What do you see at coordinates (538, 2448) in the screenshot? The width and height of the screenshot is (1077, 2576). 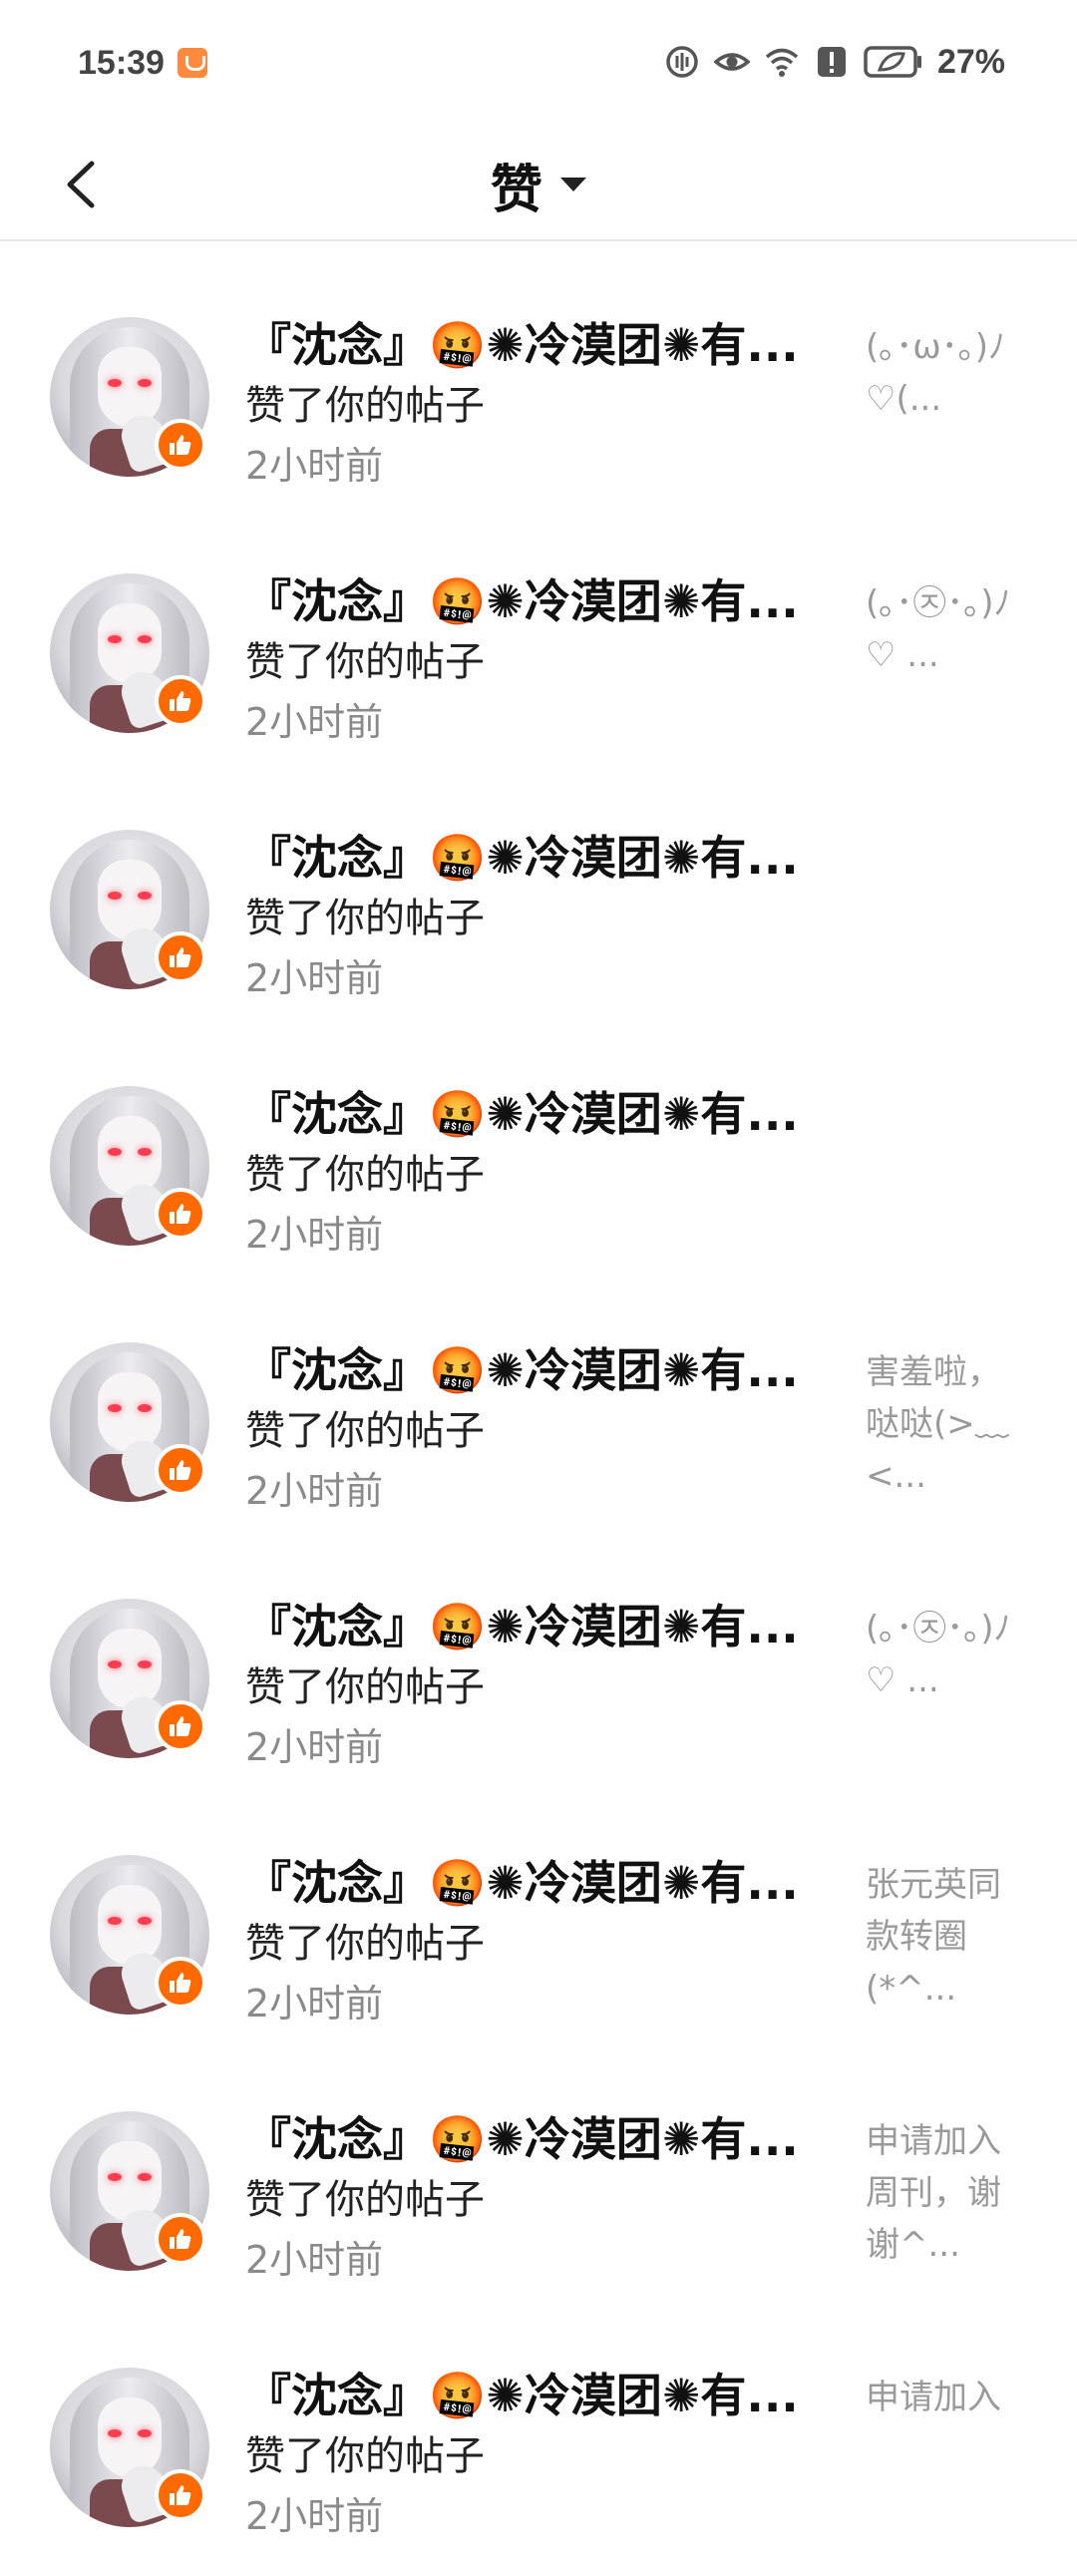 I see `list-item: 『沈念』🤬✺冷漠团✺有... 赞了你的帖子 2小时前 申请加入` at bounding box center [538, 2448].